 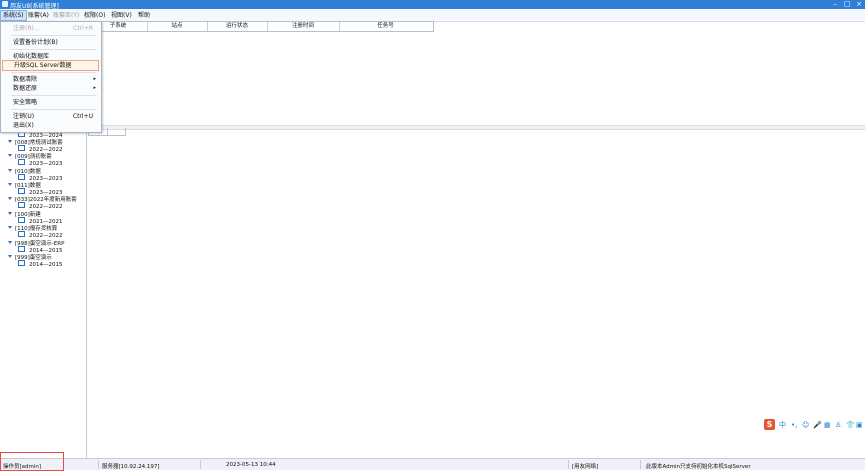 What do you see at coordinates (40, 264) in the screenshot?
I see `tree-year-node: 2014—2015` at bounding box center [40, 264].